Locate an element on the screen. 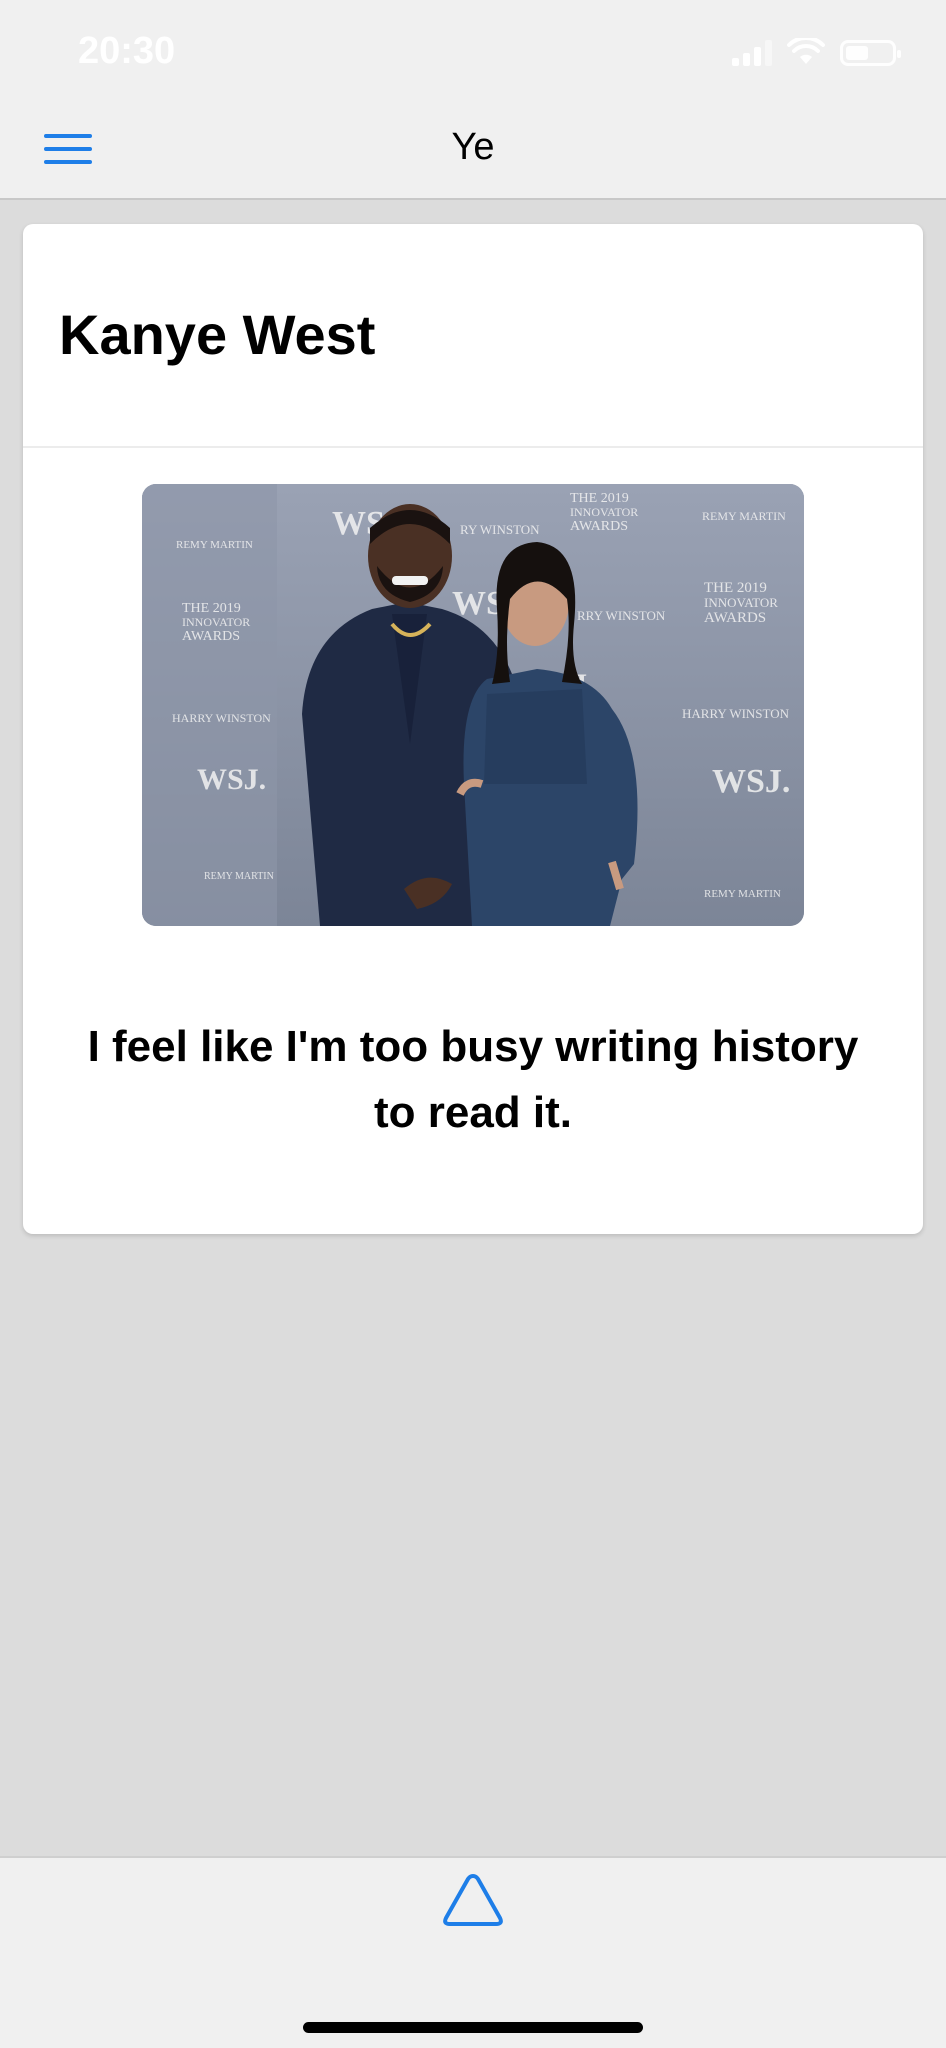 The height and width of the screenshot is (2048, 946). card-header: Kanye West is located at coordinates (473, 336).